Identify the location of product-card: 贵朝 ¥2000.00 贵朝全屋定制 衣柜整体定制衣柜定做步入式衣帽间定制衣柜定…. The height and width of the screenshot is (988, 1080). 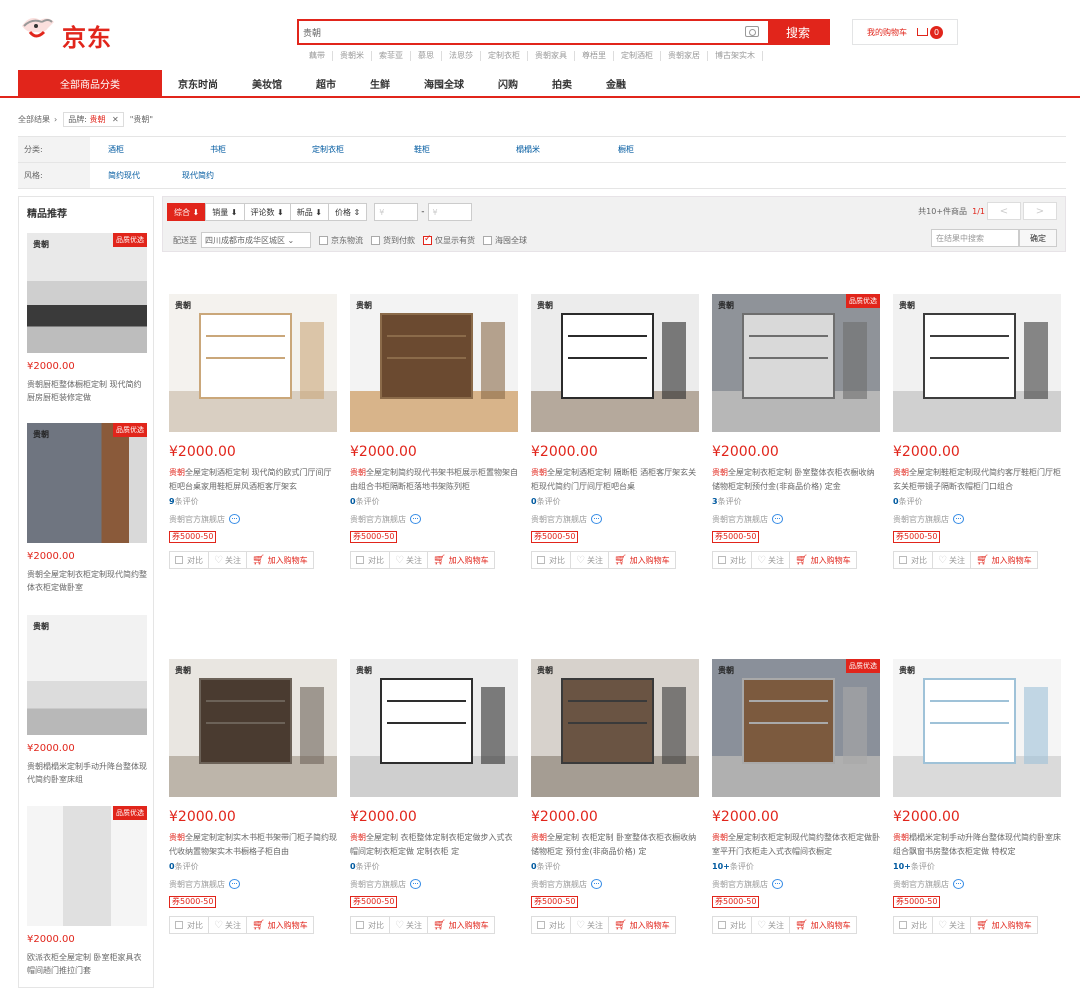
(434, 796).